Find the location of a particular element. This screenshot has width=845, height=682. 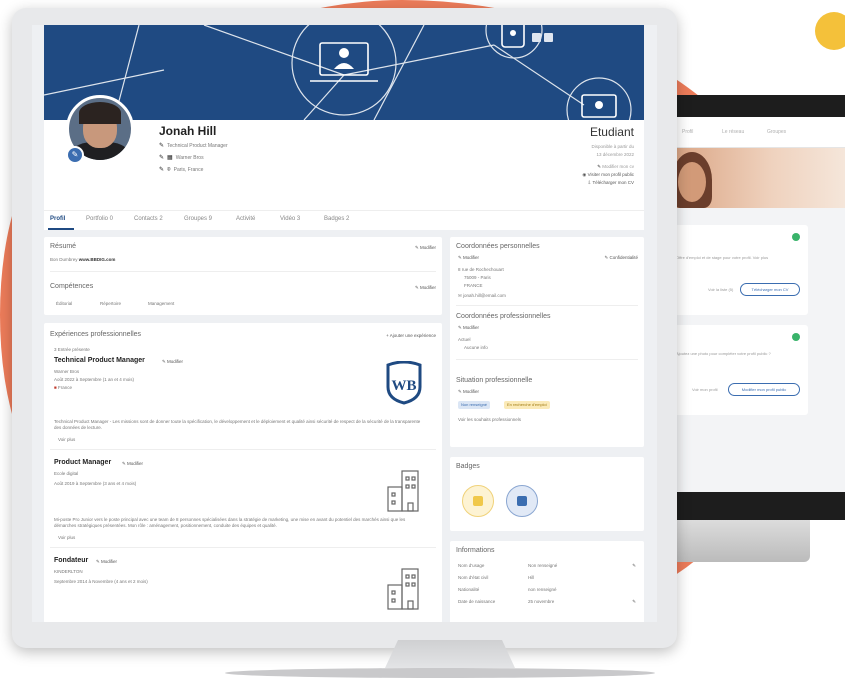

badges-title: Badges is located at coordinates (468, 466).